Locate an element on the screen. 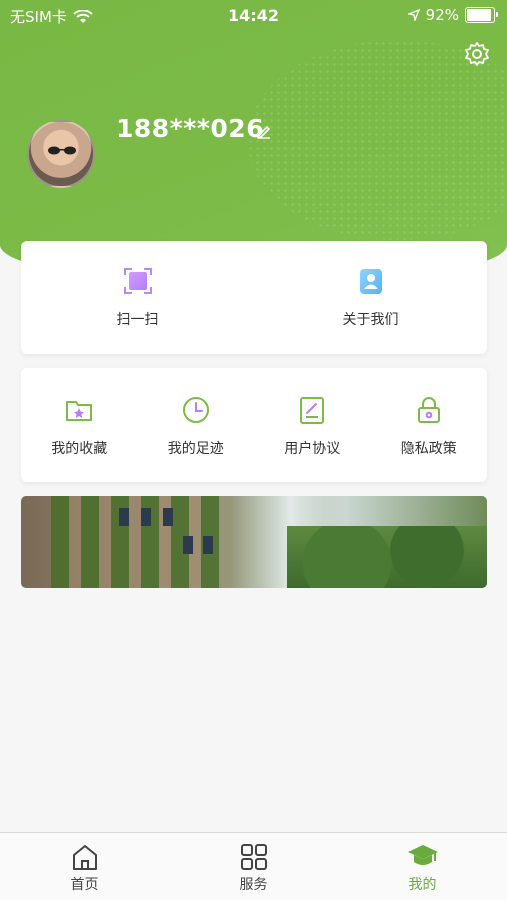  quick-actions-card: 扫一扫 关于我们 is located at coordinates (254, 297).